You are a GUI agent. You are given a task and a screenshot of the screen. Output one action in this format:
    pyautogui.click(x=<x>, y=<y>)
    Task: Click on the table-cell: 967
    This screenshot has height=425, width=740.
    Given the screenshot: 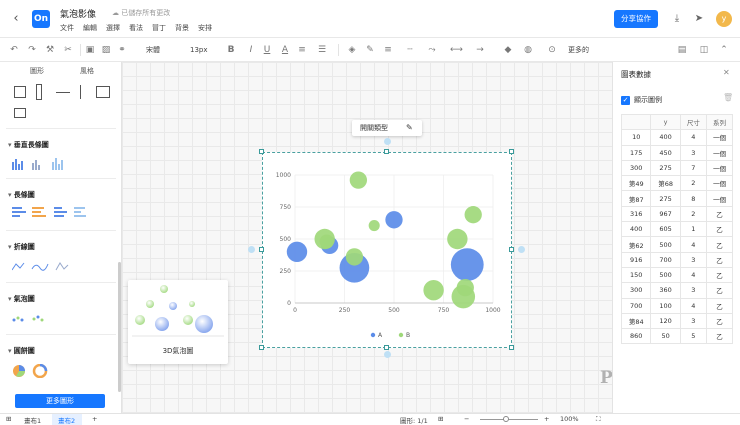 What is the action you would take?
    pyautogui.click(x=665, y=214)
    